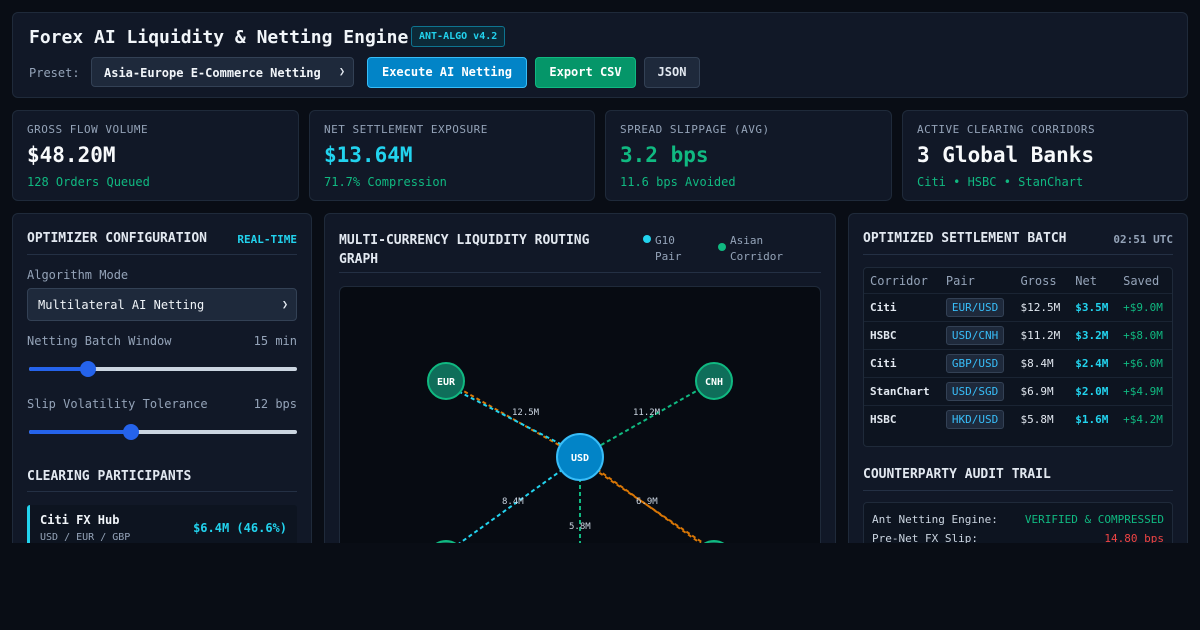  I want to click on node-label: EUR, so click(446, 382).